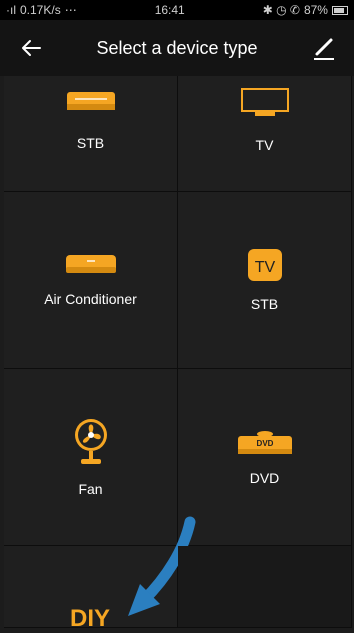  Describe the element at coordinates (90, 618) in the screenshot. I see `diy-label: DIY` at that location.